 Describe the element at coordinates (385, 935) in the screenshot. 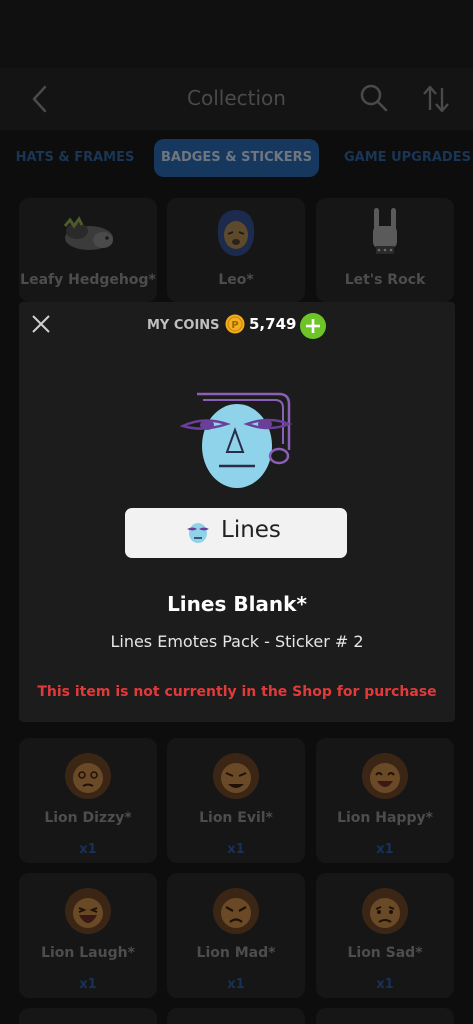

I see `collection-card-lion-sad: Lion Sad* x1` at that location.